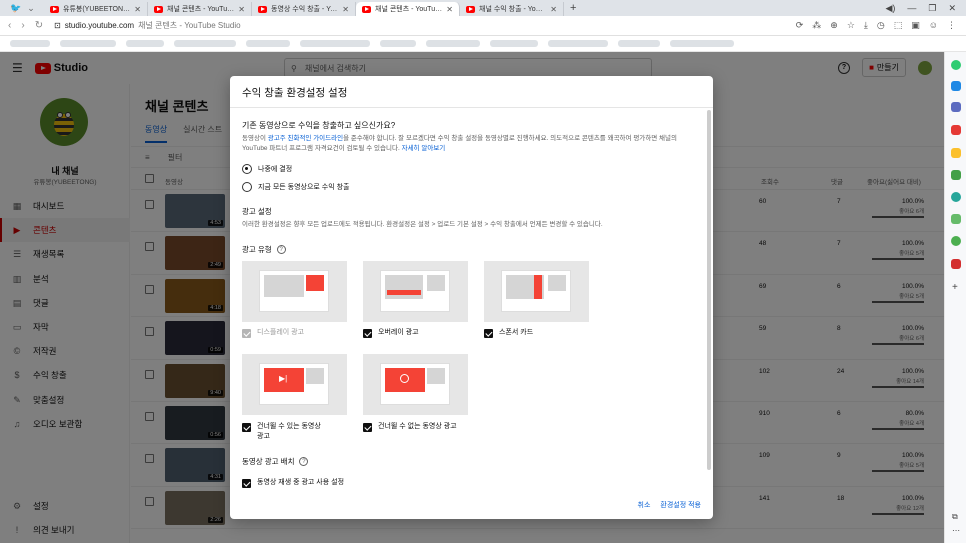  What do you see at coordinates (866, 25) in the screenshot?
I see `download-icon: ⤓` at bounding box center [866, 25].